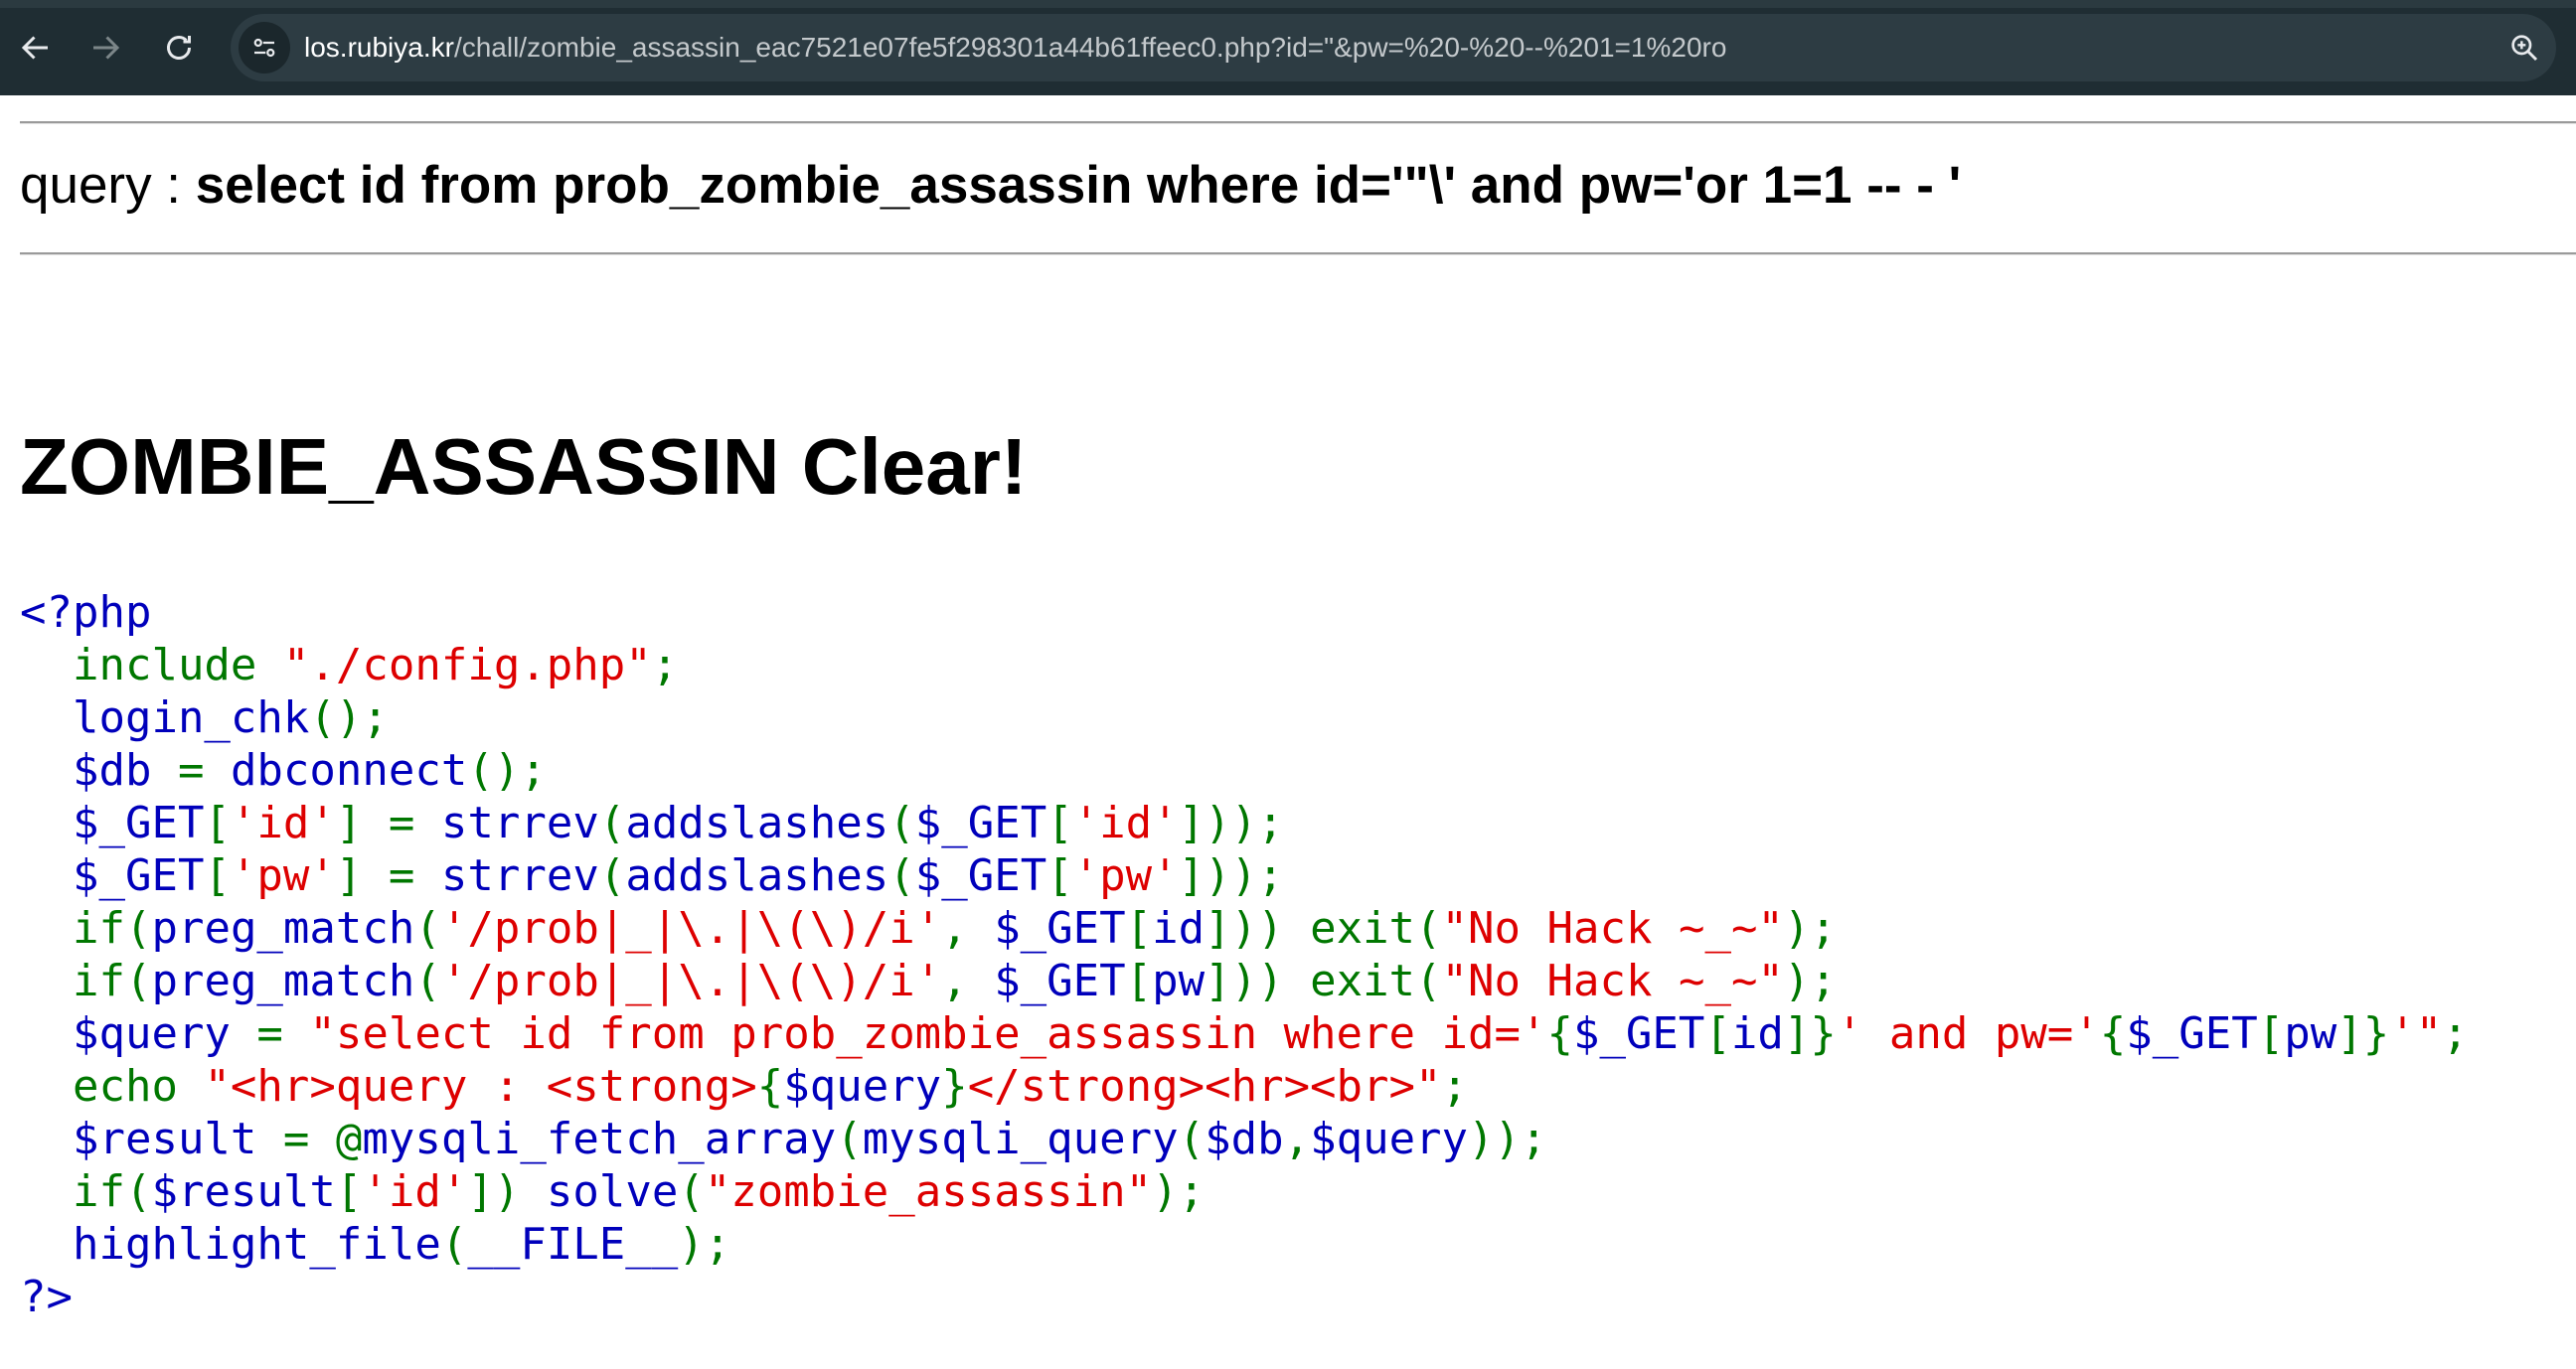 The width and height of the screenshot is (2576, 1369). I want to click on zoom-icon, so click(2524, 48).